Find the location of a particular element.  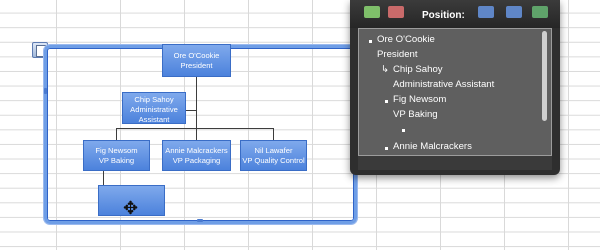

move-up-icon is located at coordinates (540, 12).